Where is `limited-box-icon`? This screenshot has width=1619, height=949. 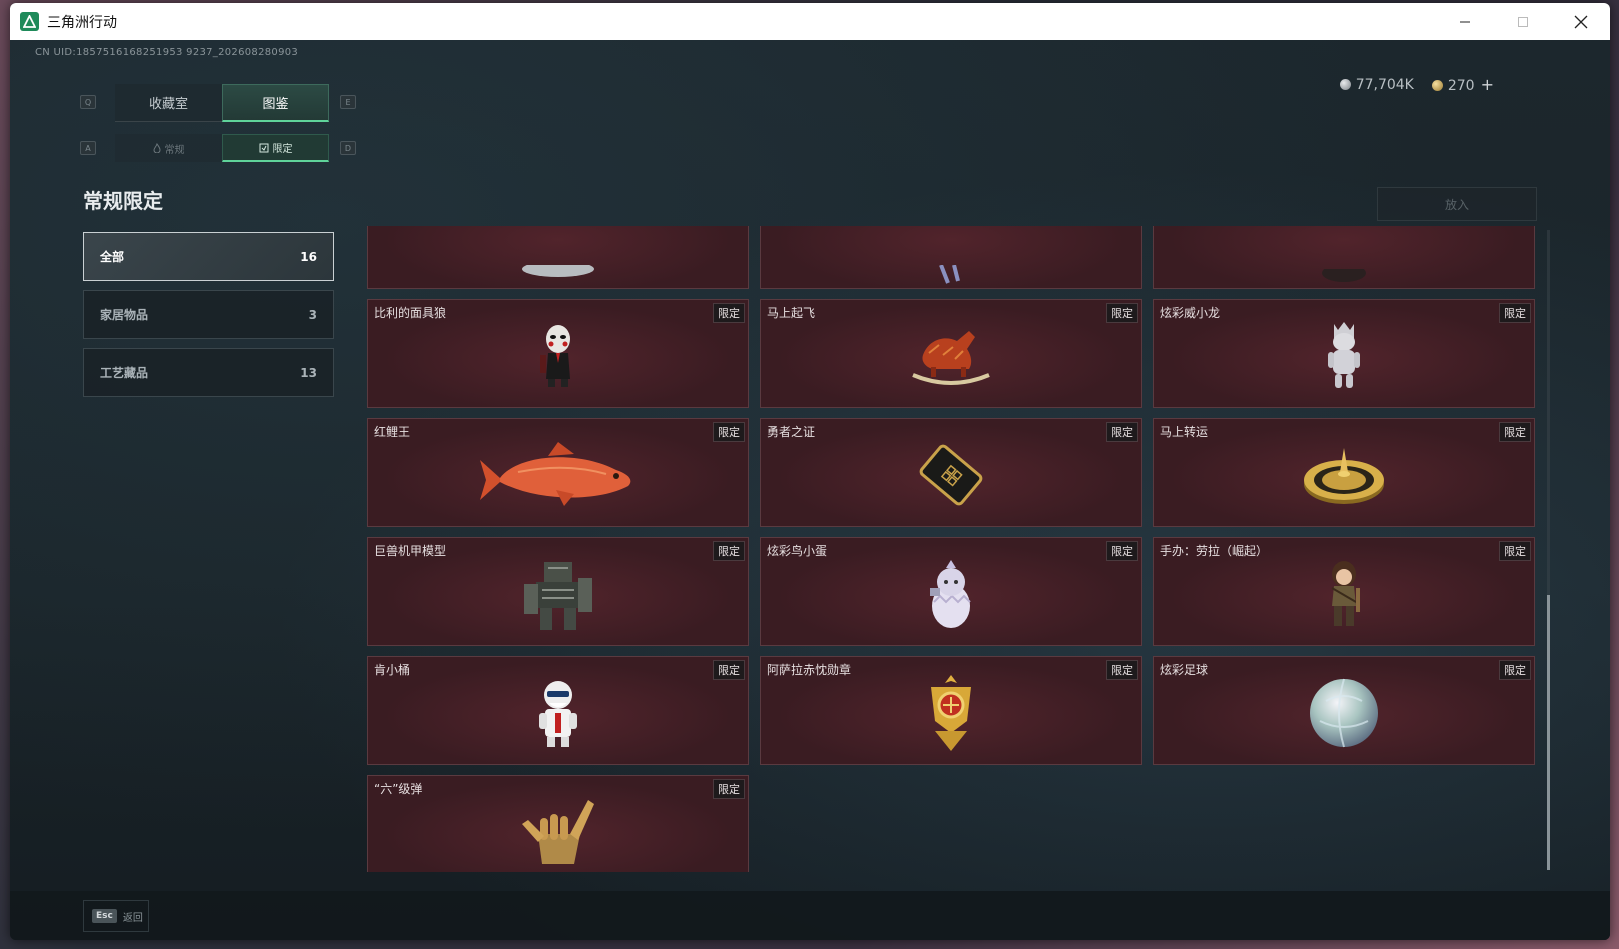 limited-box-icon is located at coordinates (263, 147).